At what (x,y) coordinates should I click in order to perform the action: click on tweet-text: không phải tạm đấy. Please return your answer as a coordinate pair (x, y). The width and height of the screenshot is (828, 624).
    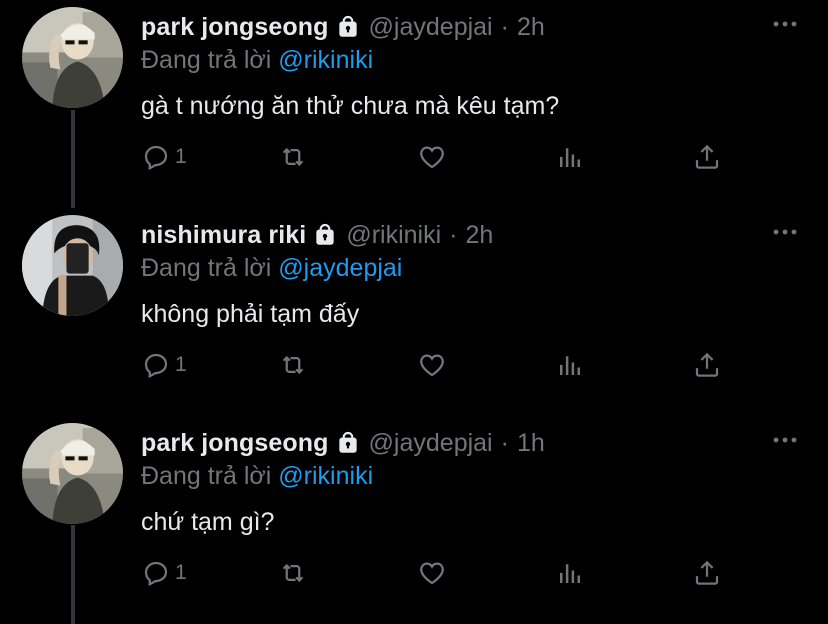
    Looking at the image, I should click on (250, 314).